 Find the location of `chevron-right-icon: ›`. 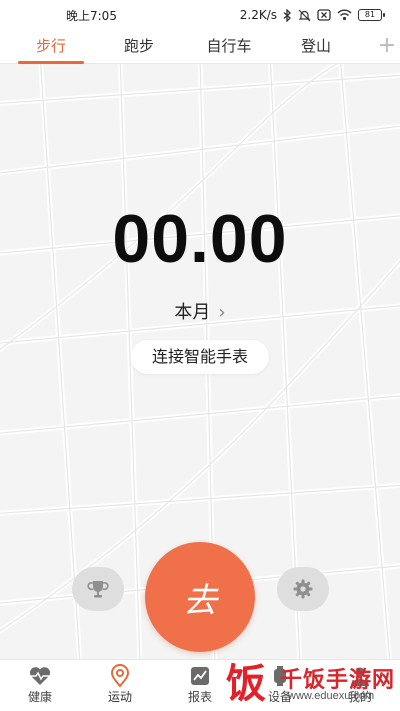

chevron-right-icon: › is located at coordinates (222, 312).